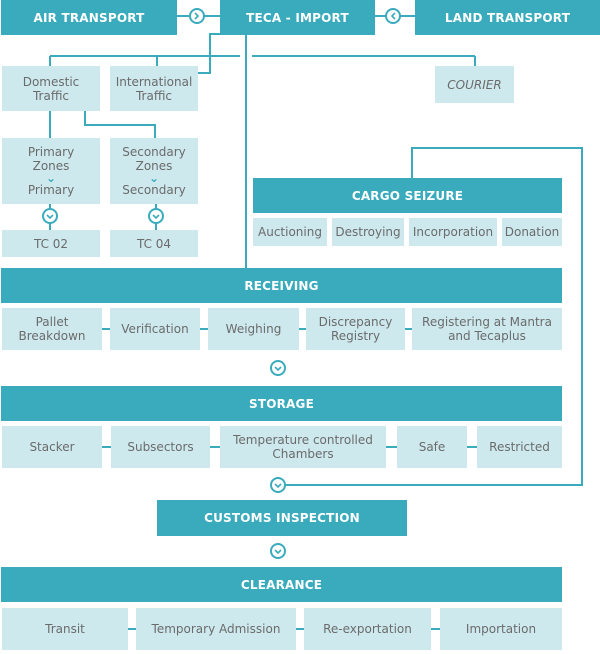 This screenshot has width=600, height=654. I want to click on primary-zones-label: Primary Zones, so click(51, 159).